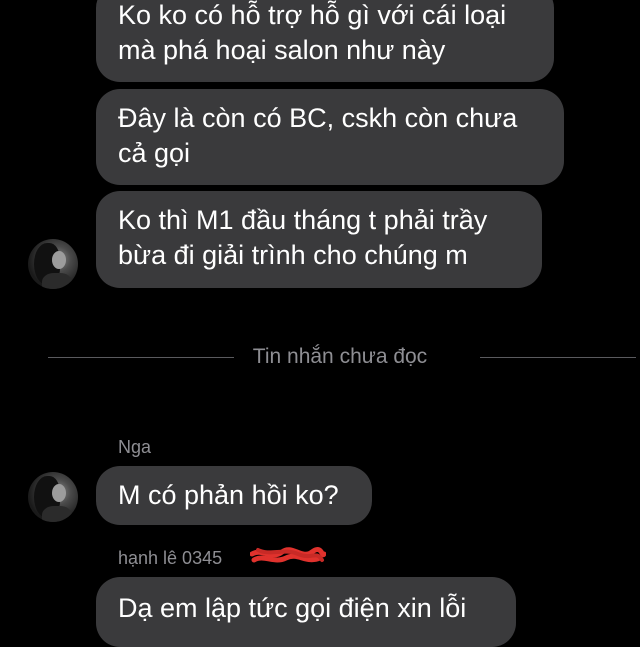 Image resolution: width=640 pixels, height=647 pixels. What do you see at coordinates (135, 447) in the screenshot?
I see `sender-name: Nga` at bounding box center [135, 447].